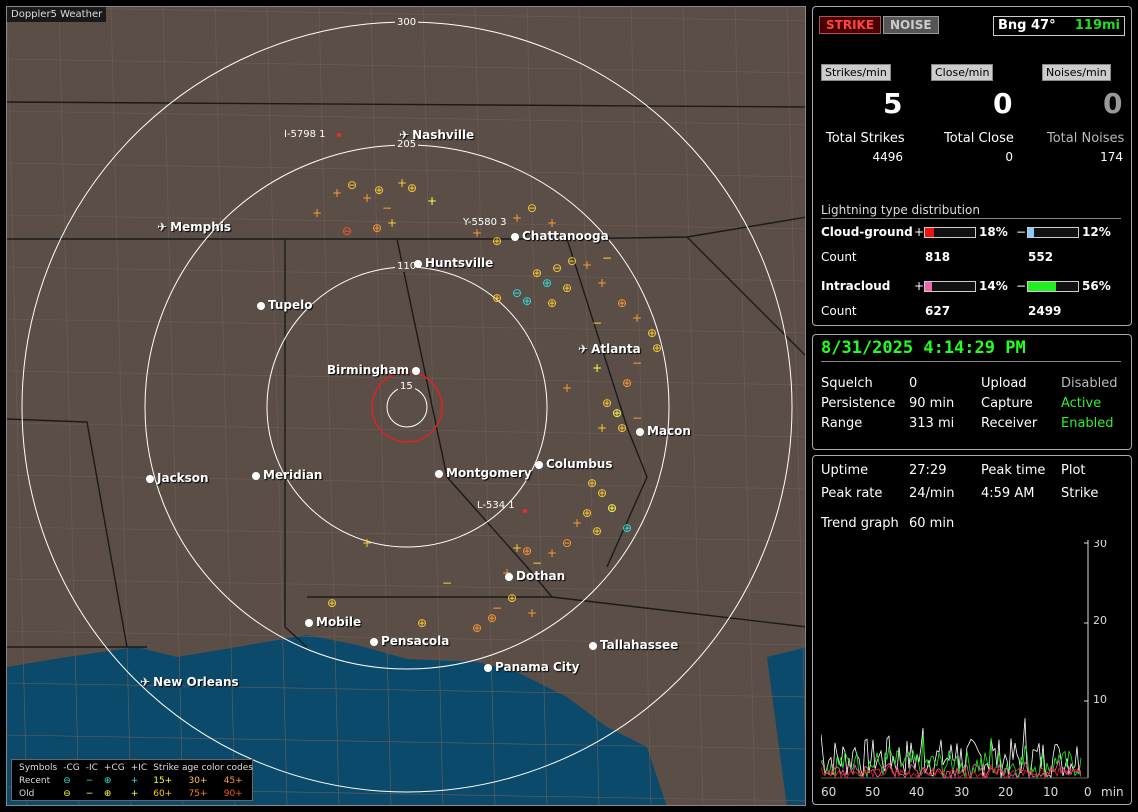 The width and height of the screenshot is (1138, 812). Describe the element at coordinates (971, 361) in the screenshot. I see `divider` at that location.